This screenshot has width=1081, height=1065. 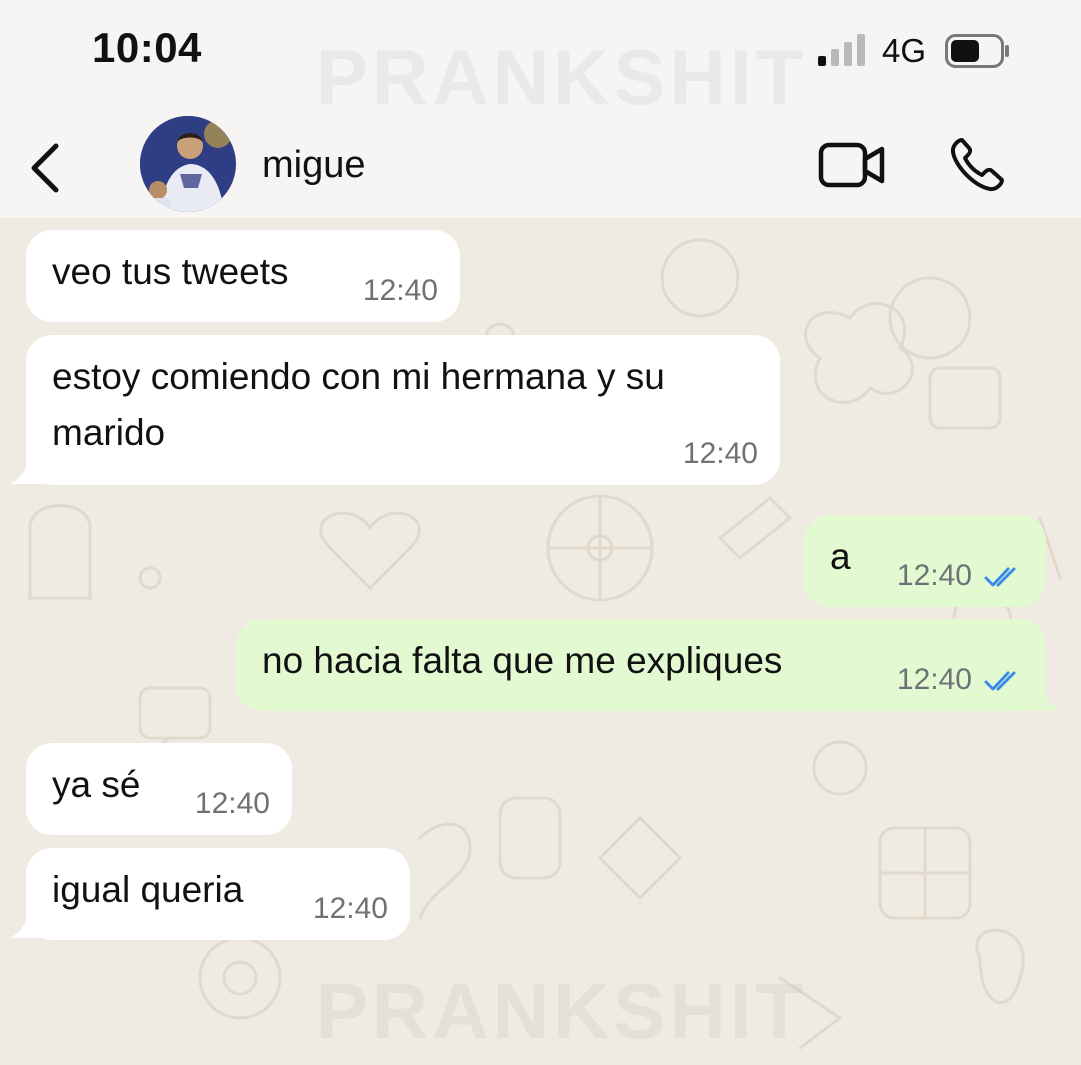 I want to click on message-bubble-outgoing: a 12:40, so click(x=925, y=561).